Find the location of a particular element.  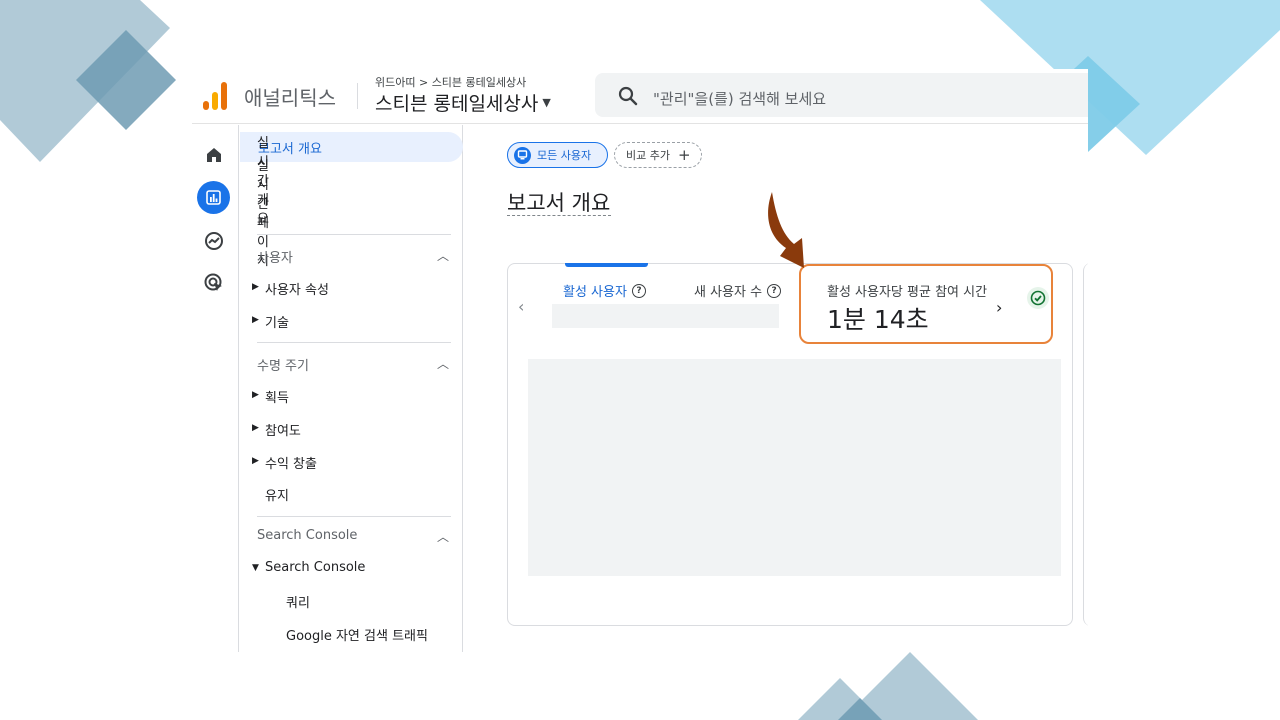

comparison-chip-all-users: 모든 사용자 is located at coordinates (557, 155).